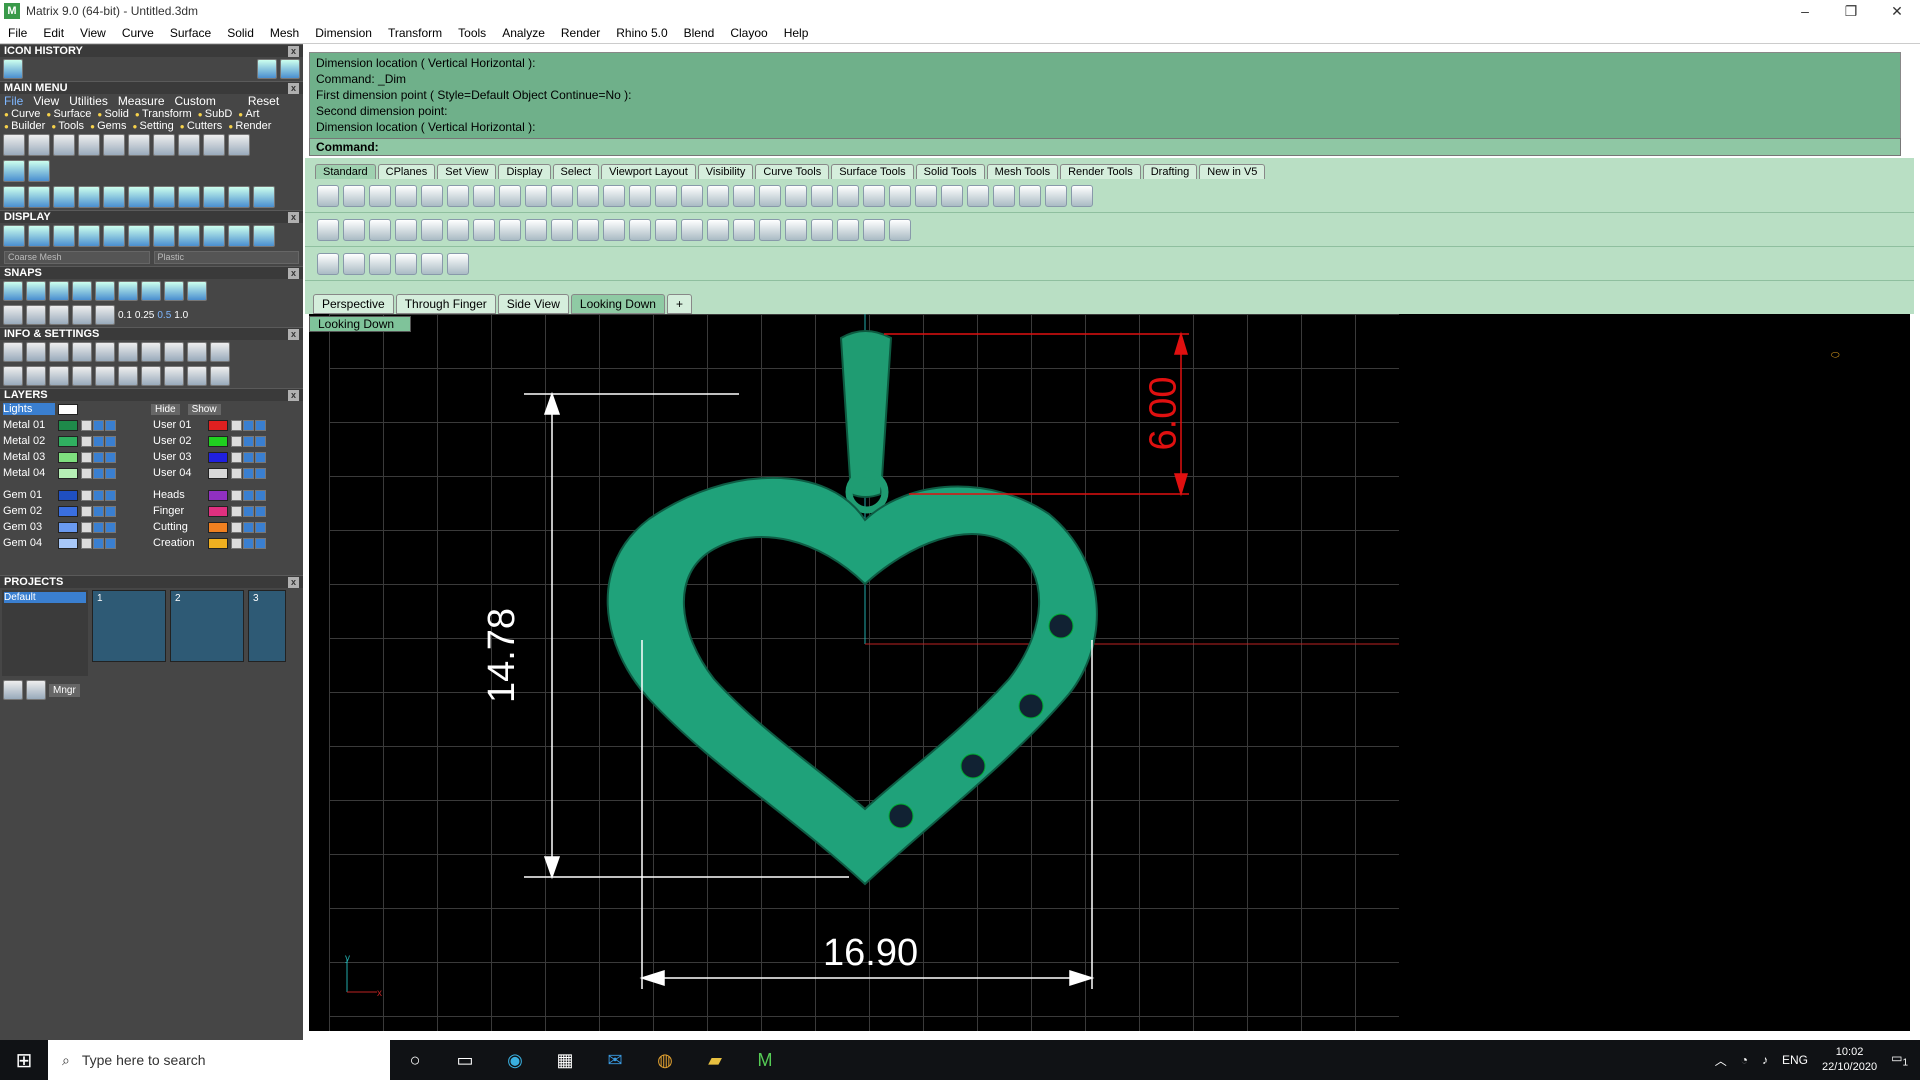 The image size is (1920, 1080). What do you see at coordinates (240, 33) in the screenshot?
I see `menu-solid: Solid` at bounding box center [240, 33].